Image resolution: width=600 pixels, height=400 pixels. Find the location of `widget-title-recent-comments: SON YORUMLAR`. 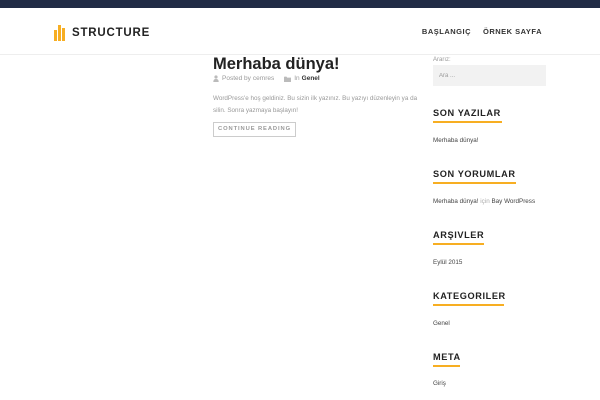

widget-title-recent-comments: SON YORUMLAR is located at coordinates (474, 174).